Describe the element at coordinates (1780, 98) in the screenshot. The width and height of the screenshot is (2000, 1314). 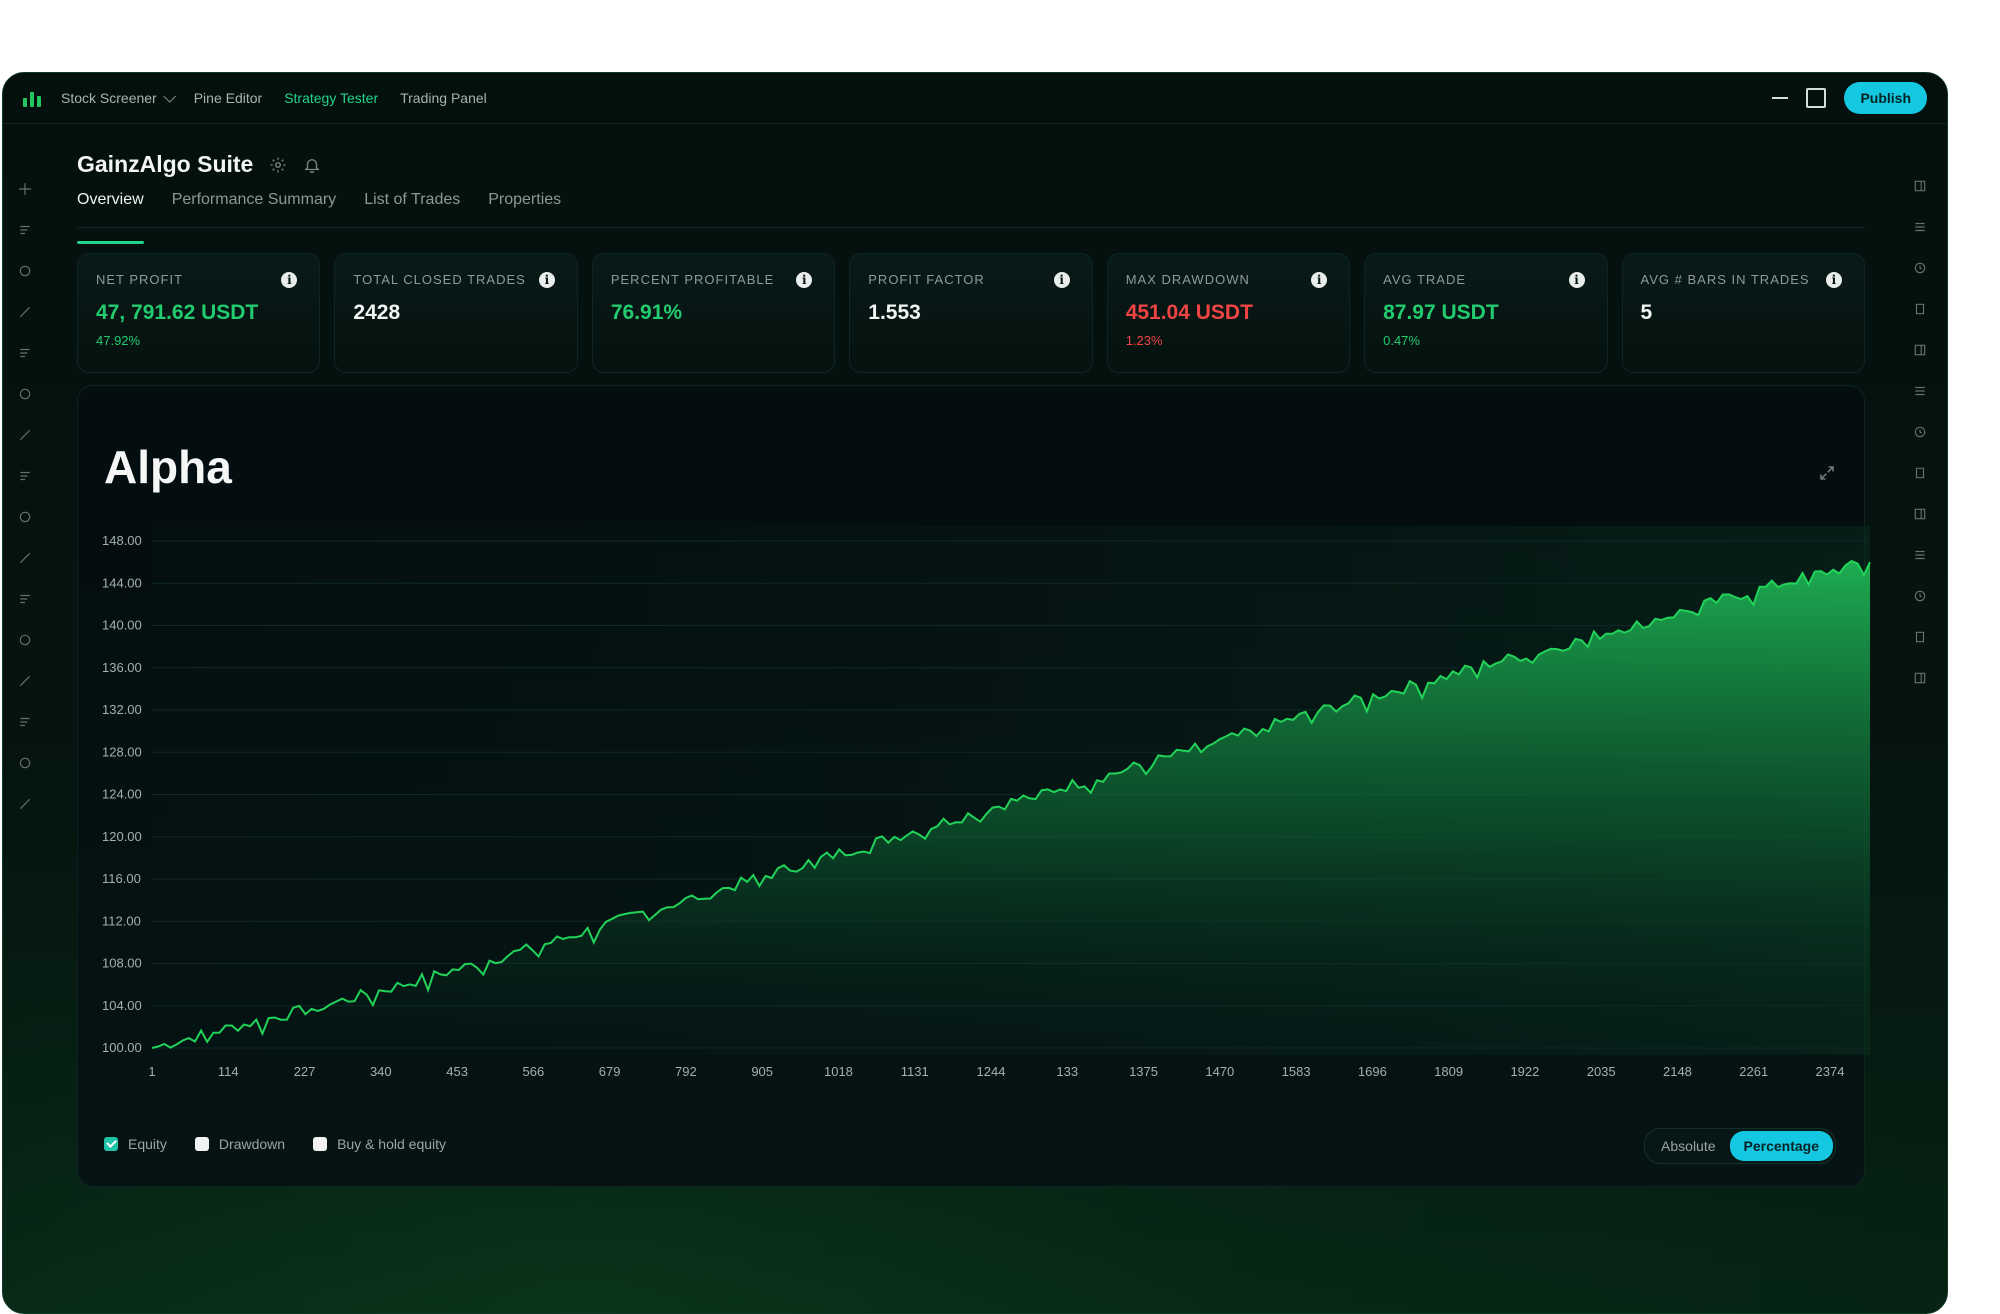
I see `minimize-icon` at that location.